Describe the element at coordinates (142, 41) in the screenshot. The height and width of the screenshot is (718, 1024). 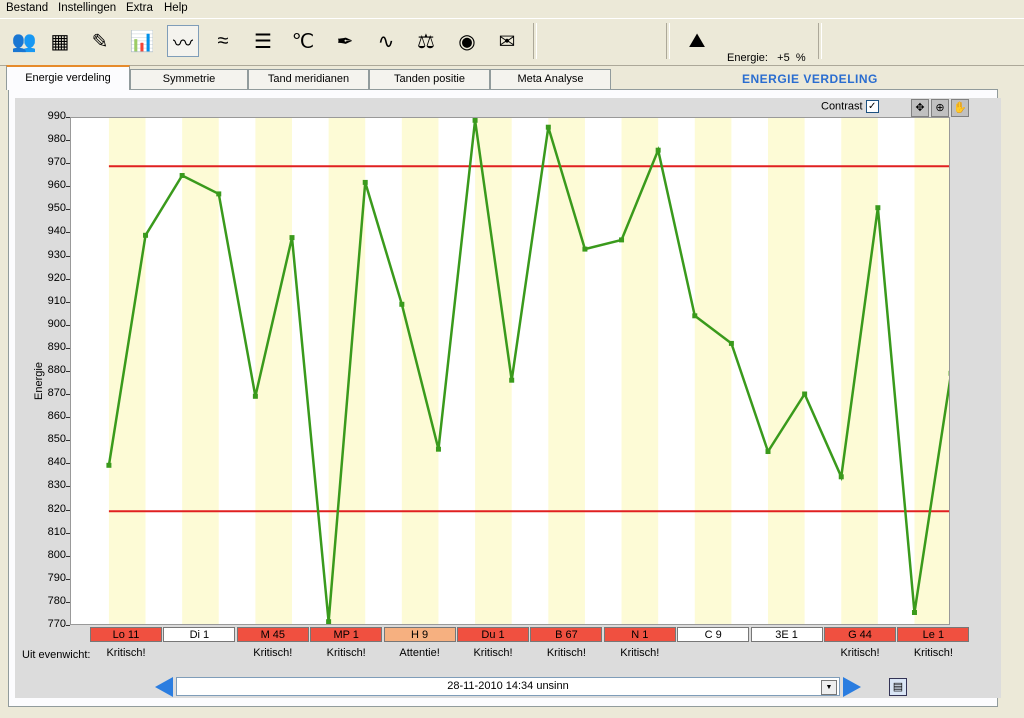
I see `bar-chart-icon: 📊` at that location.